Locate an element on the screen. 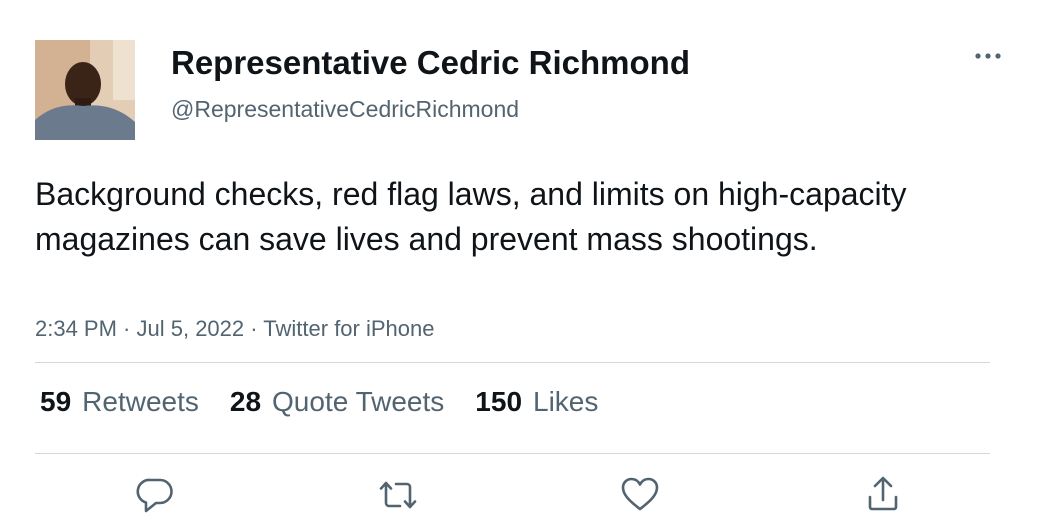  quote-tweets-stat: 28 Quote Tweets is located at coordinates (337, 402).